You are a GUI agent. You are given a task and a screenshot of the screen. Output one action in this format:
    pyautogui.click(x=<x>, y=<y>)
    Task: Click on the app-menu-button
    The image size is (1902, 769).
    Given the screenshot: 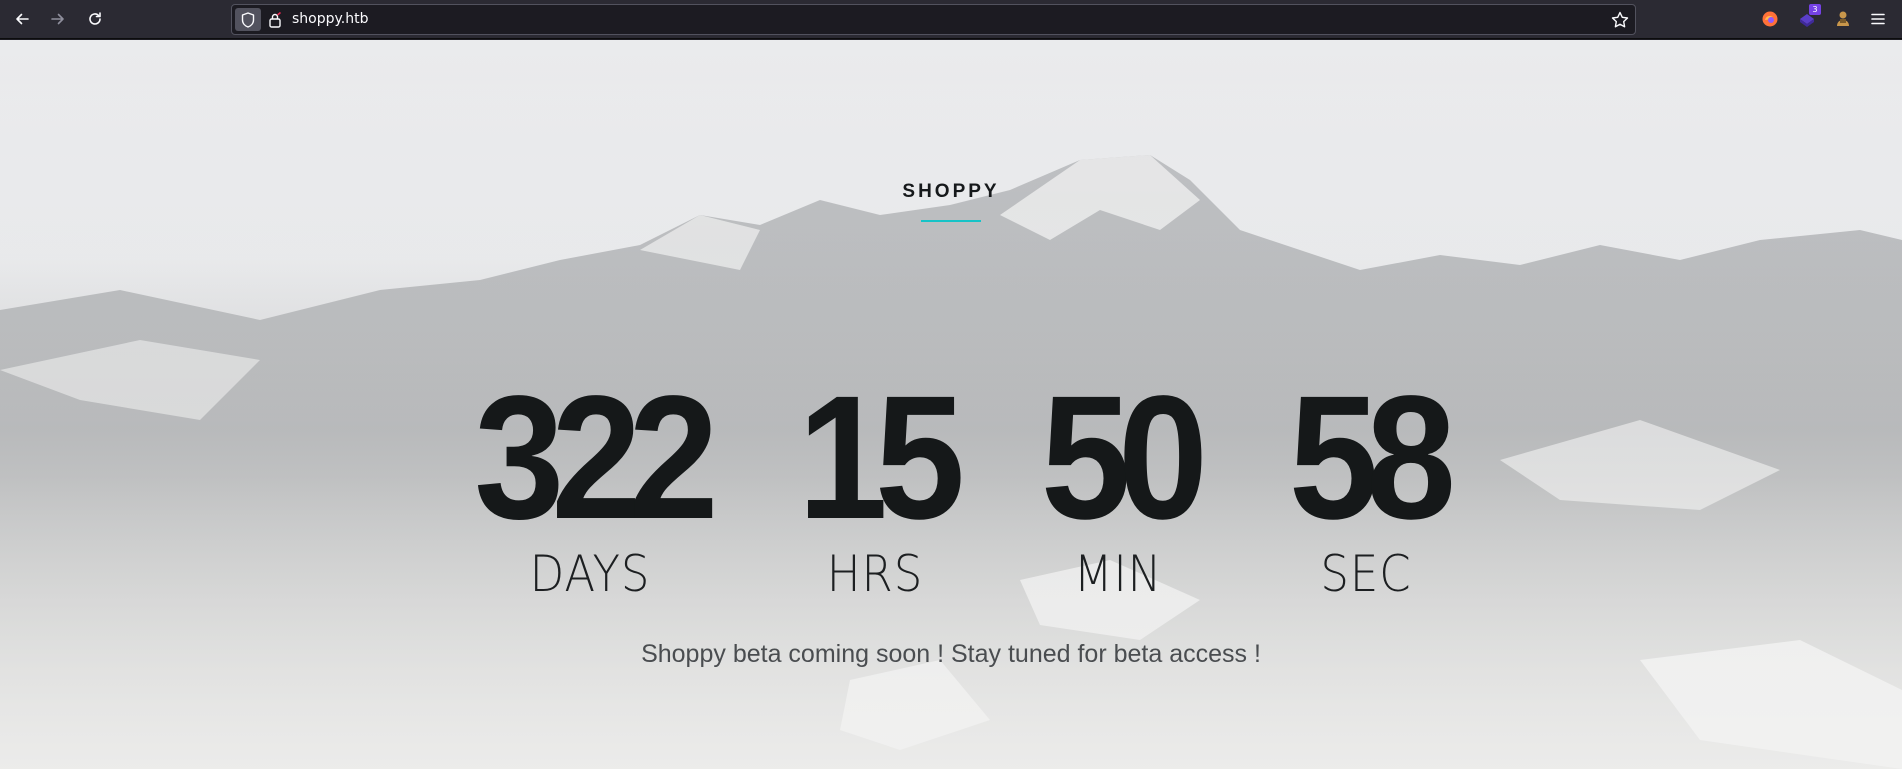 What is the action you would take?
    pyautogui.click(x=1878, y=19)
    